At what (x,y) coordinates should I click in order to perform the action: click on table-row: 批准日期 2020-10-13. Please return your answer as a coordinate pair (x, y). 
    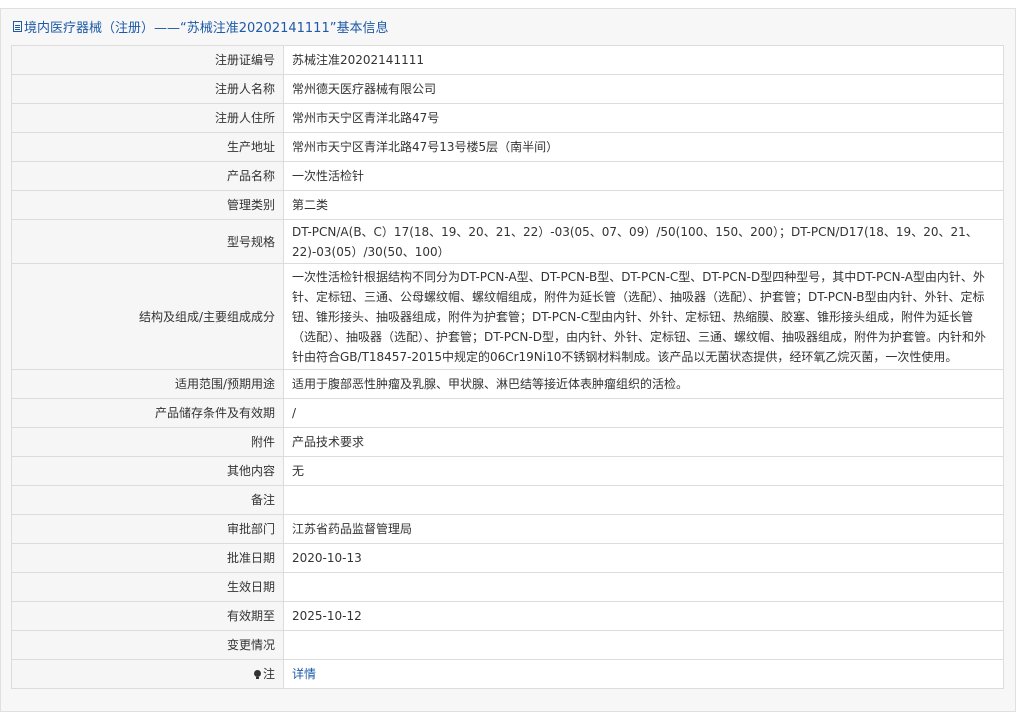
    Looking at the image, I should click on (507, 558).